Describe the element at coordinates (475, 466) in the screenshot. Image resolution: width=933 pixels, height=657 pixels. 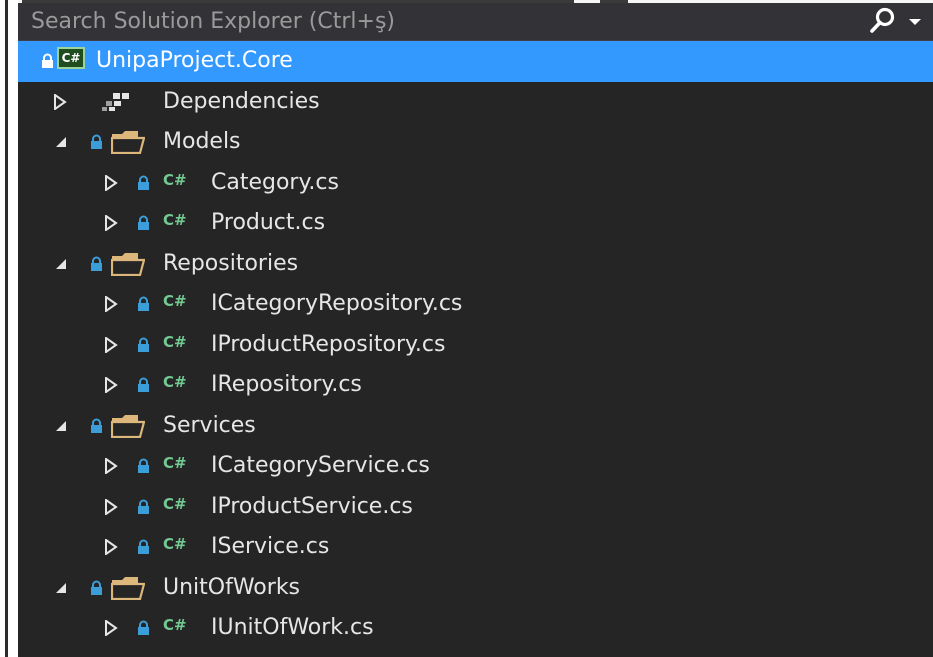
I see `tree-item-file: C# ICategoryService.cs` at that location.